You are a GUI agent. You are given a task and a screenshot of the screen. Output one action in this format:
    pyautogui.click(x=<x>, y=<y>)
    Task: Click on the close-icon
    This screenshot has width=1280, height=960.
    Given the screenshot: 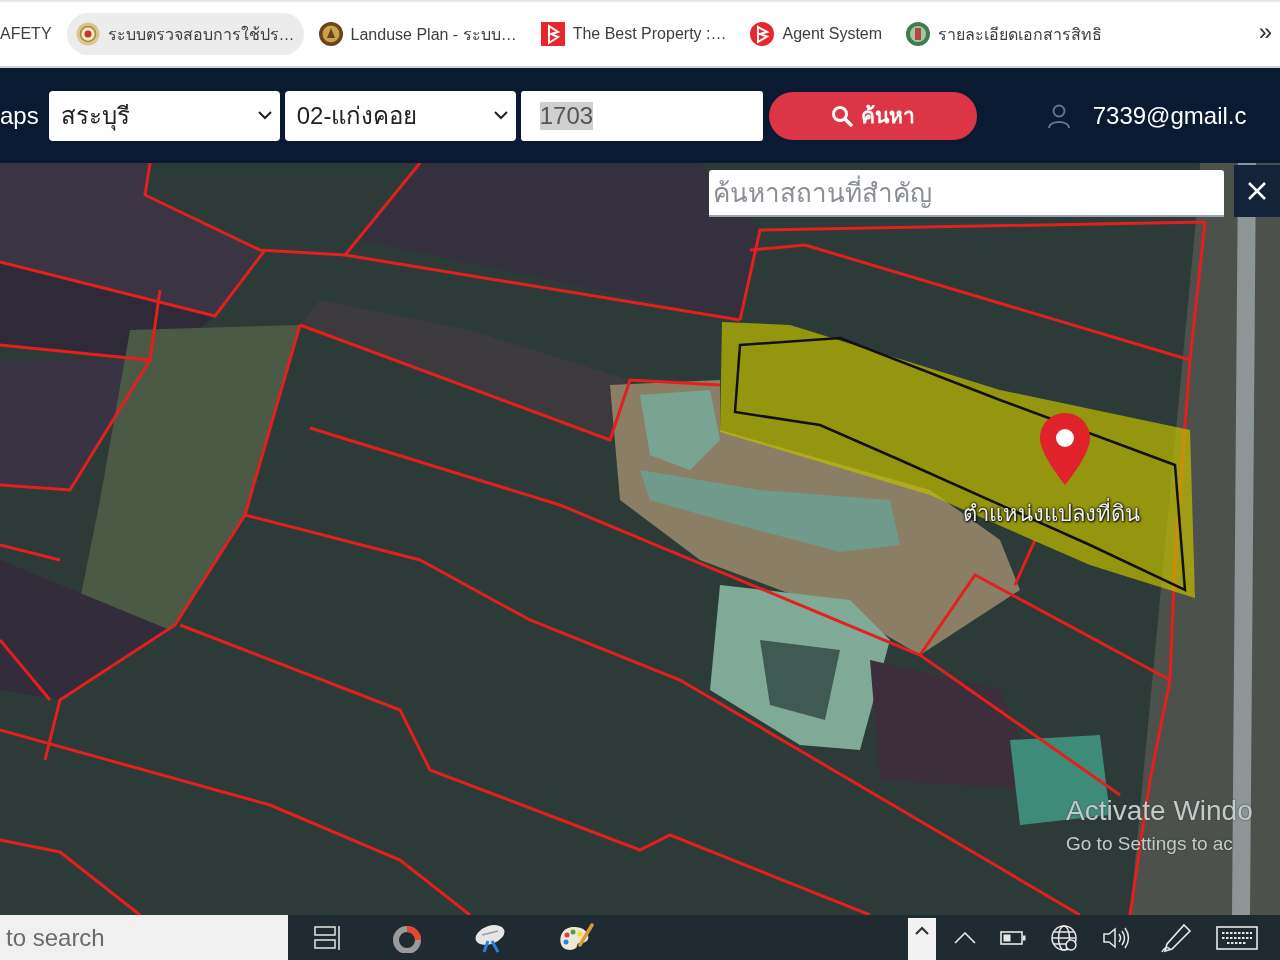 What is the action you would take?
    pyautogui.click(x=1257, y=191)
    